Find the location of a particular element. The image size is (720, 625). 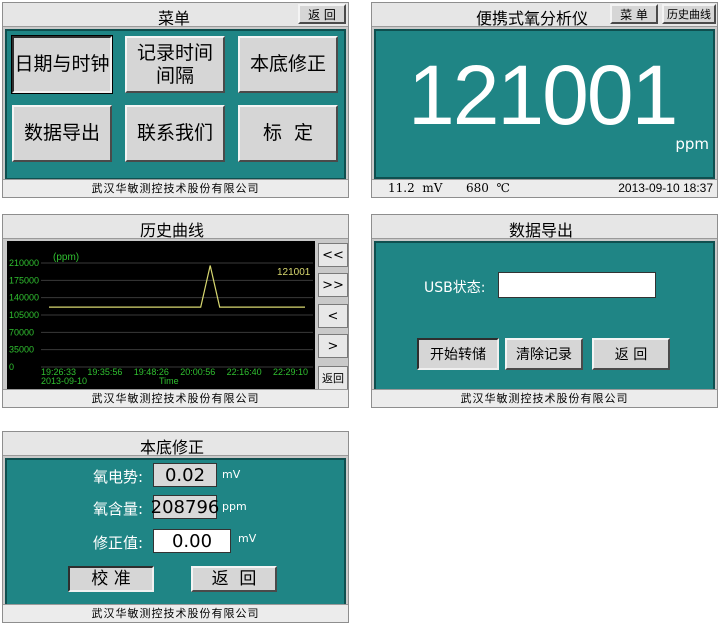

correction-footer: 武汉华敏测控技术股份有限公司 is located at coordinates (175, 613).